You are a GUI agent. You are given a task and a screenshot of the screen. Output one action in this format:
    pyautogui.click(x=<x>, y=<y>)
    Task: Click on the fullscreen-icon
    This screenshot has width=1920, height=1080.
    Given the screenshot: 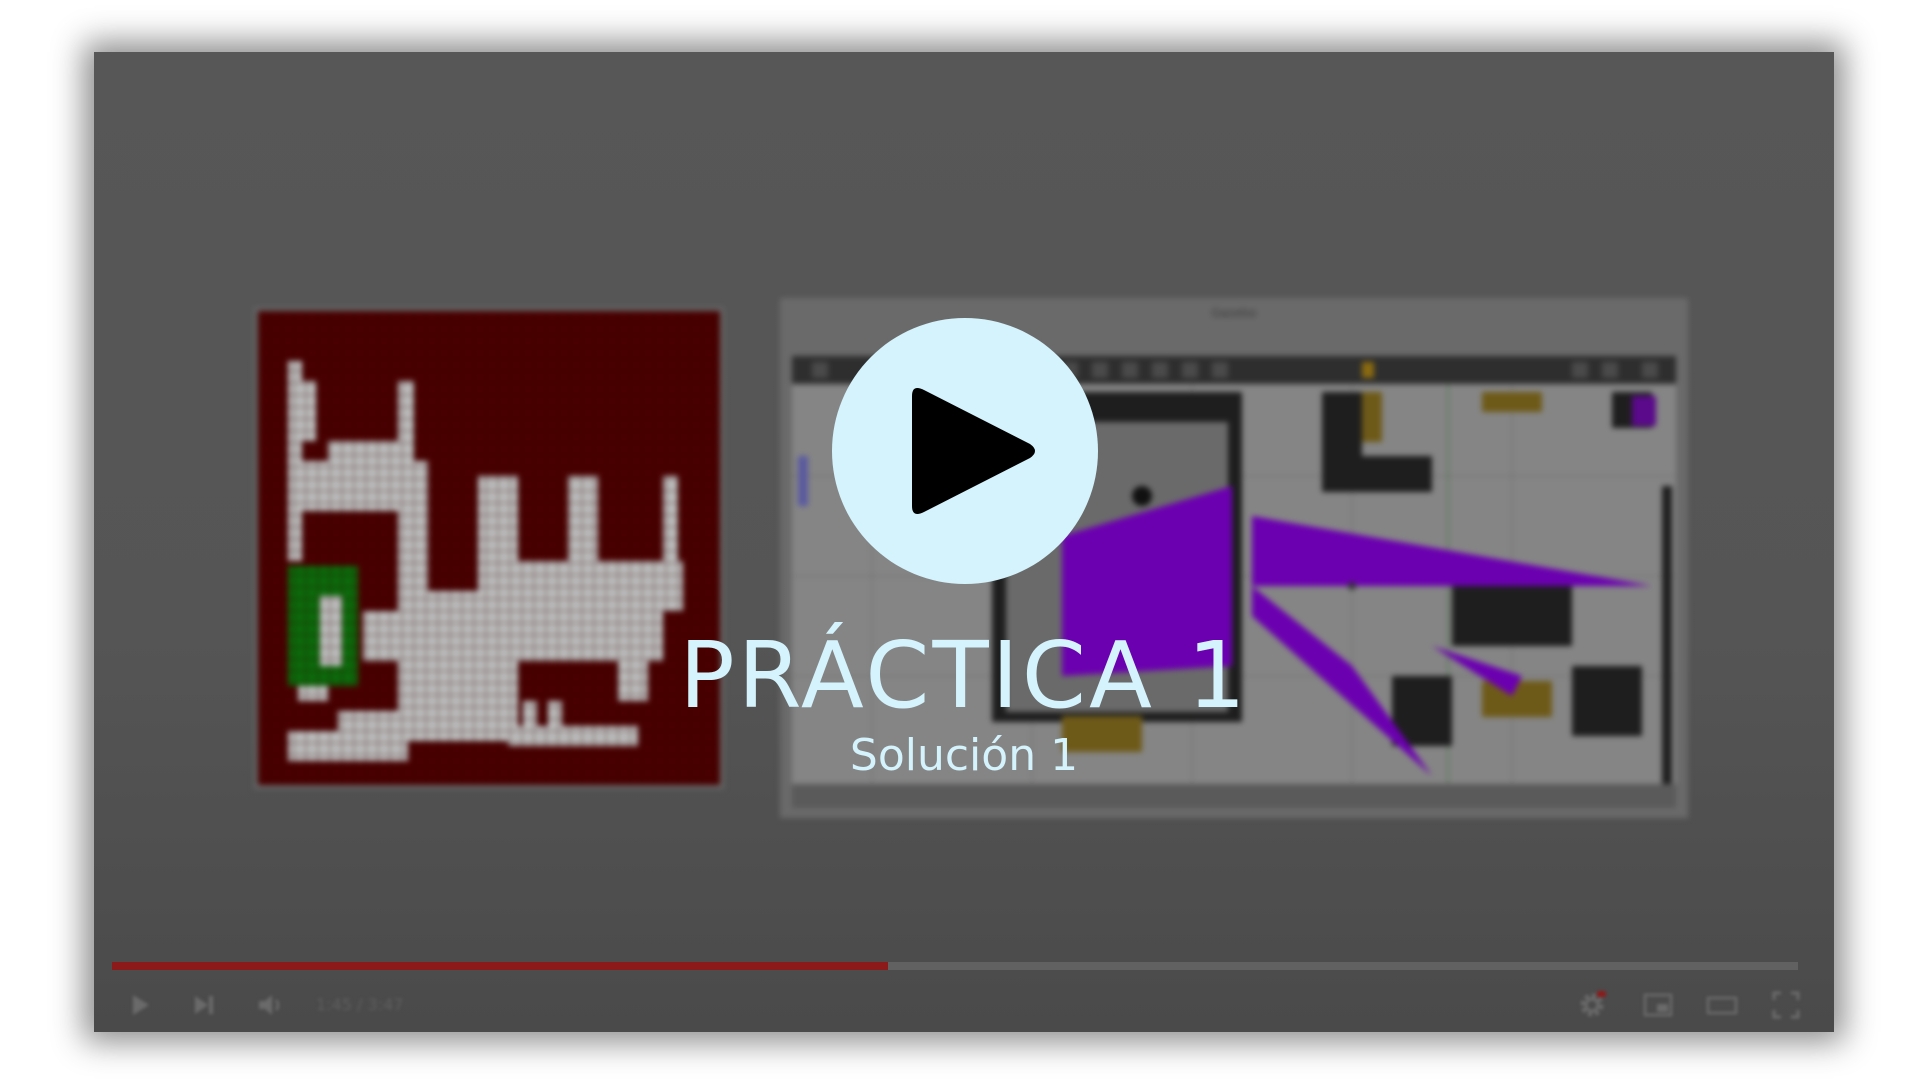 What is the action you would take?
    pyautogui.click(x=1786, y=1005)
    